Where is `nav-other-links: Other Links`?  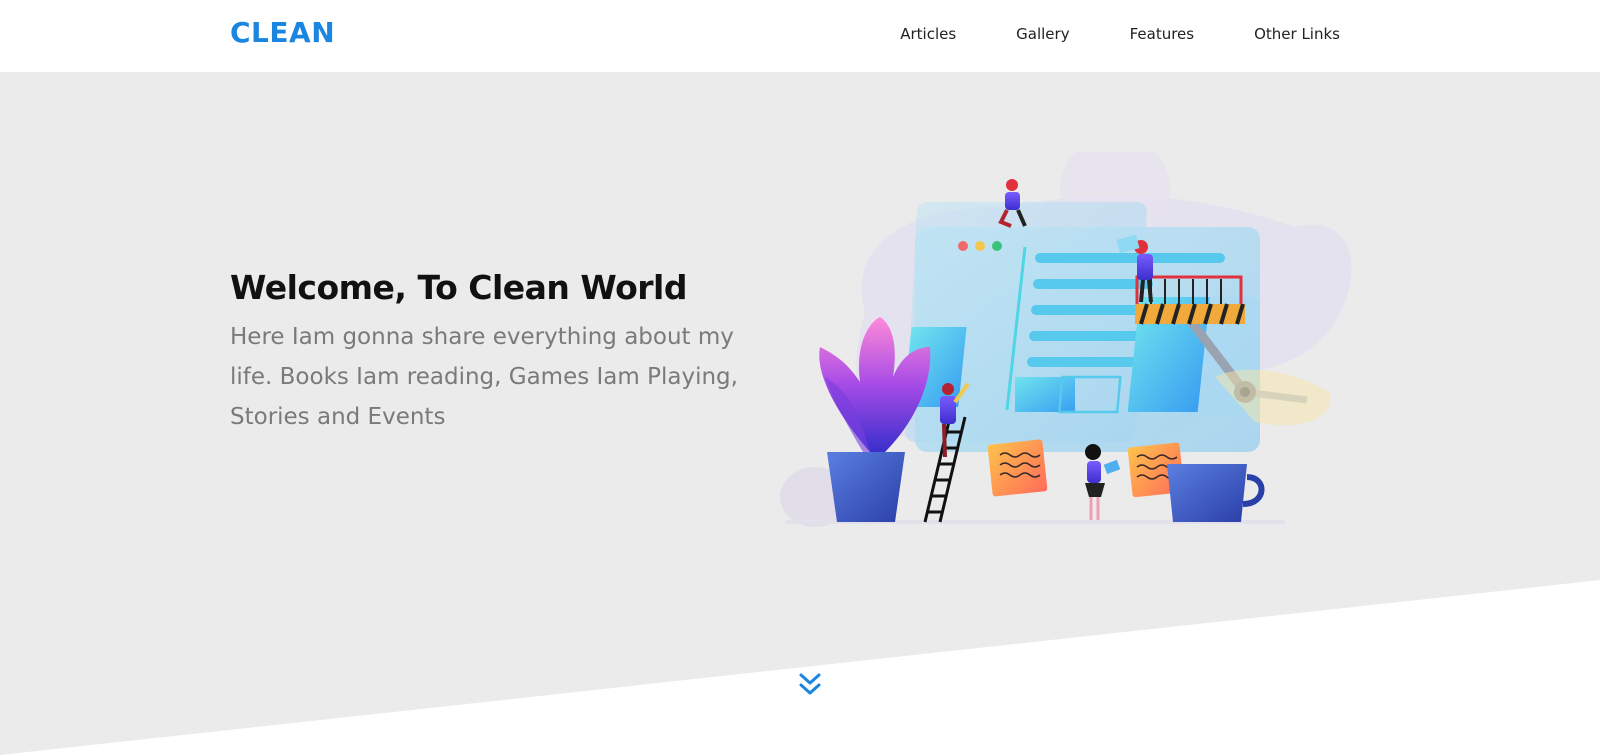 nav-other-links: Other Links is located at coordinates (1297, 34).